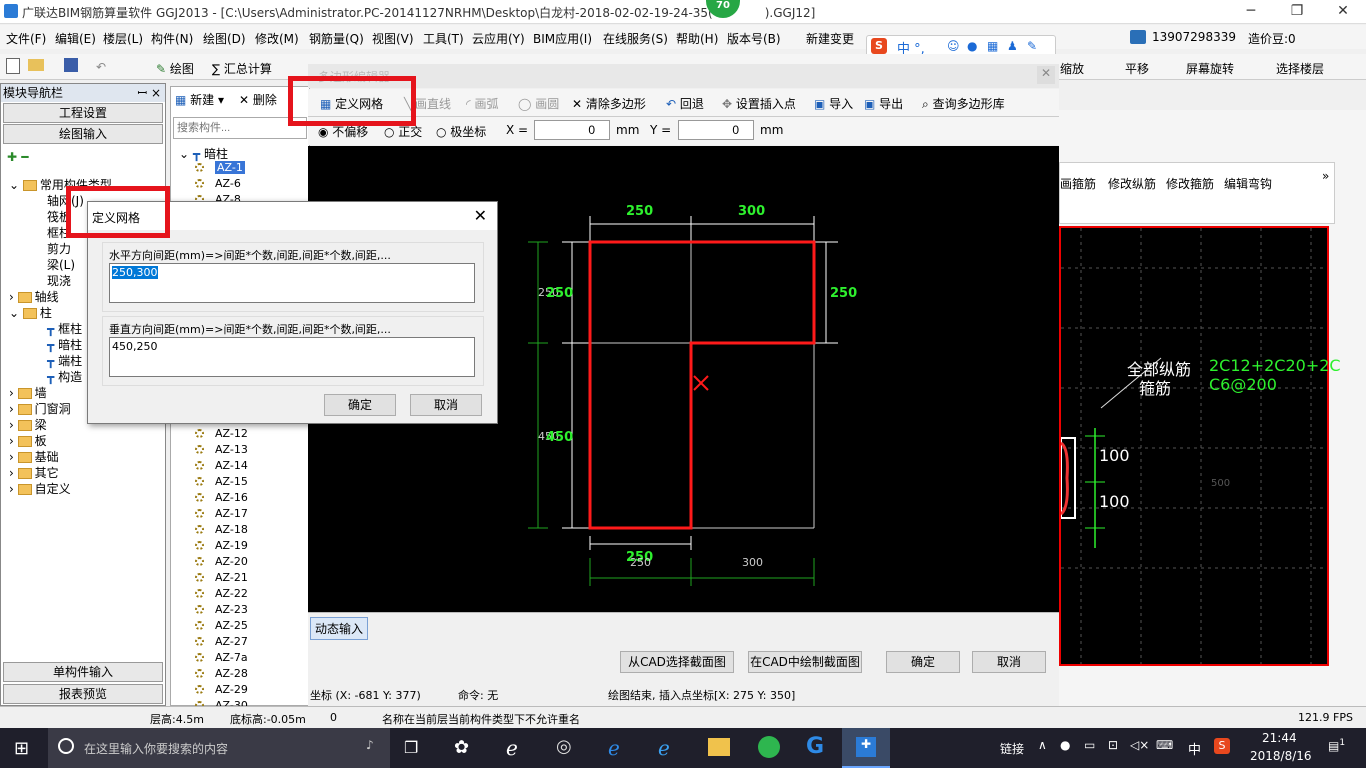 This screenshot has width=1366, height=768. What do you see at coordinates (40, 488) in the screenshot?
I see `tree-custom: › 自定义` at bounding box center [40, 488].